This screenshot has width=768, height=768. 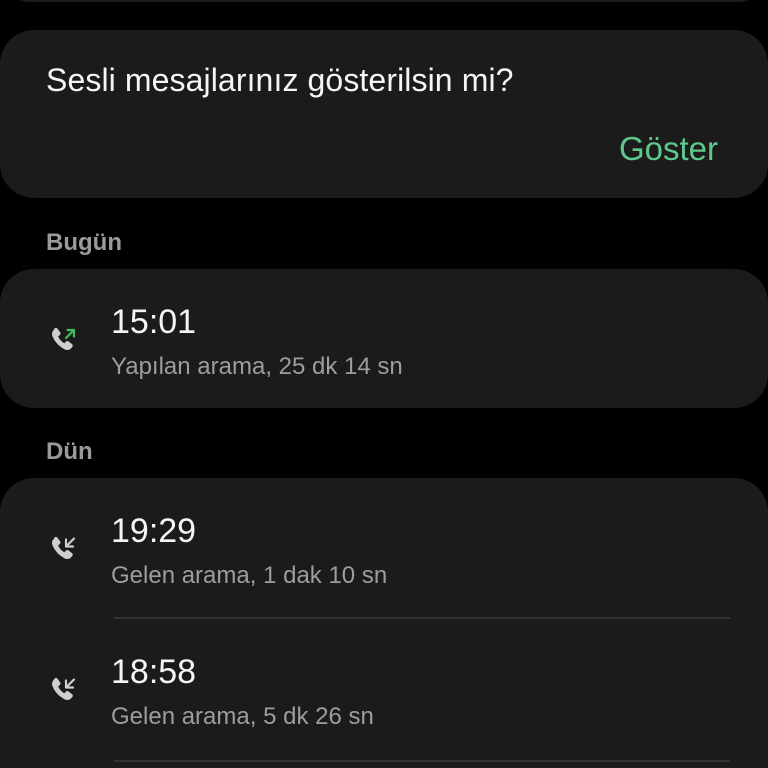 What do you see at coordinates (257, 366) in the screenshot?
I see `call-detail: Yapılan arama, 25 dk 14 sn` at bounding box center [257, 366].